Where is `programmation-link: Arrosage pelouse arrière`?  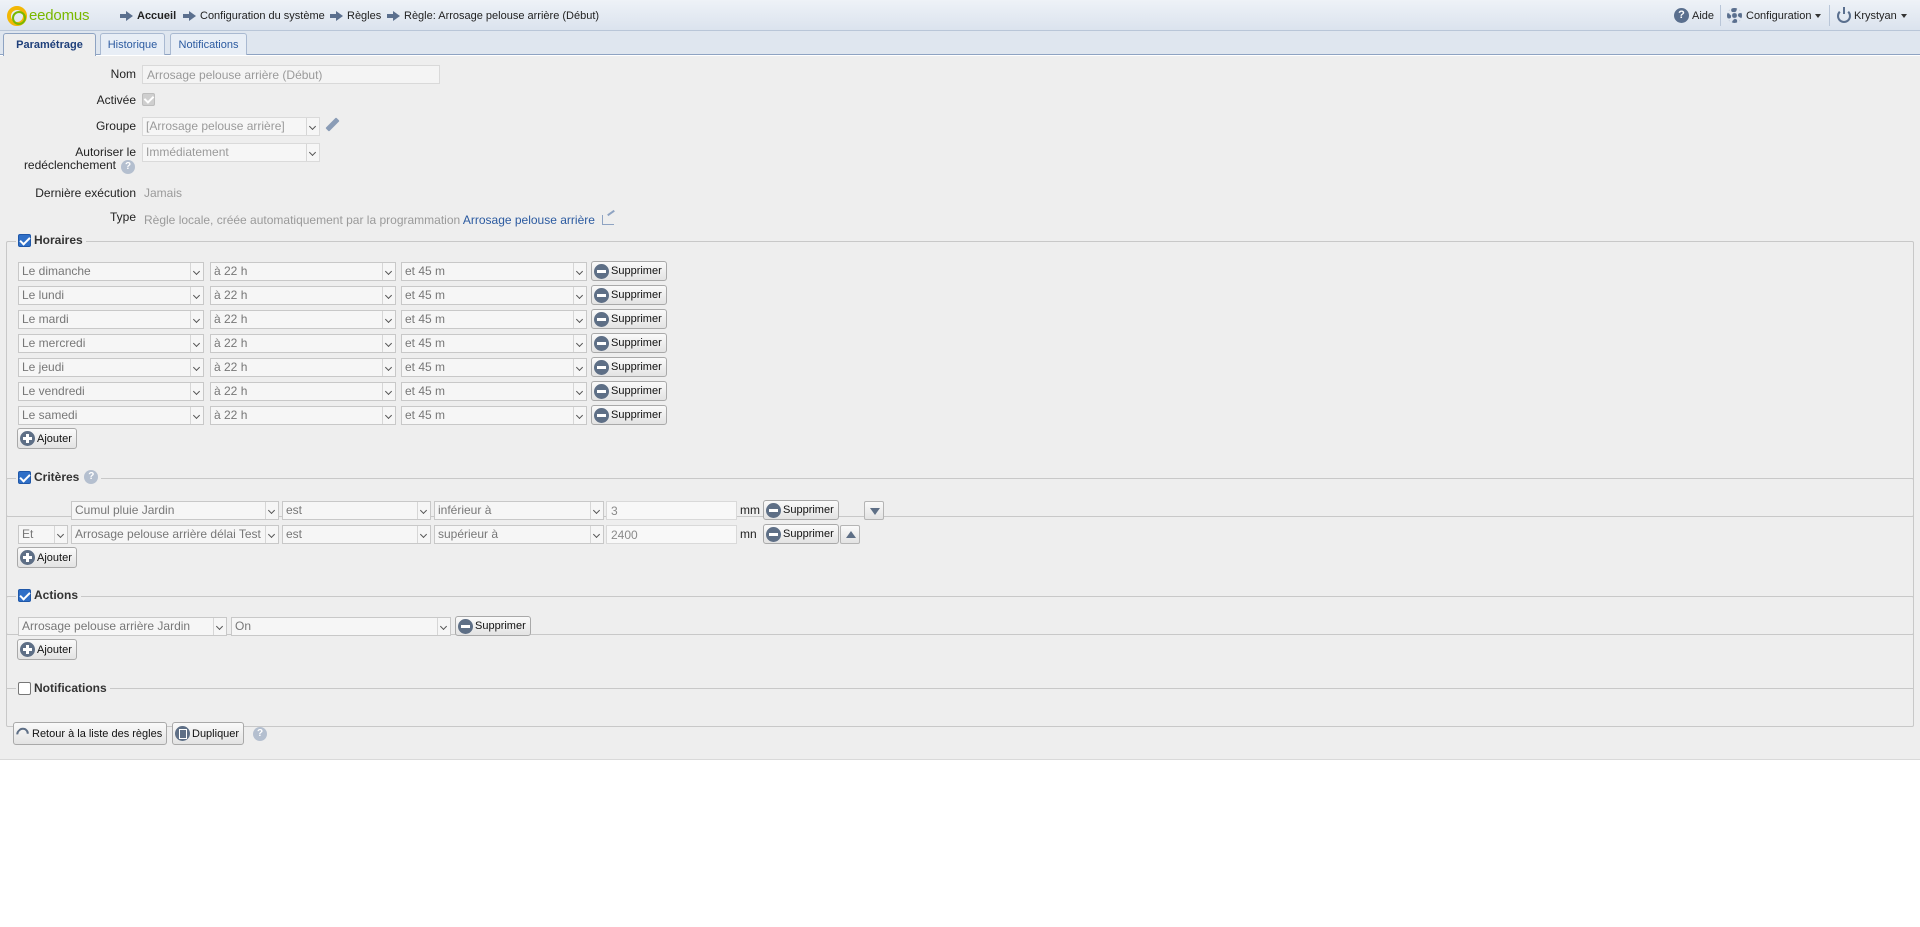 programmation-link: Arrosage pelouse arrière is located at coordinates (529, 220).